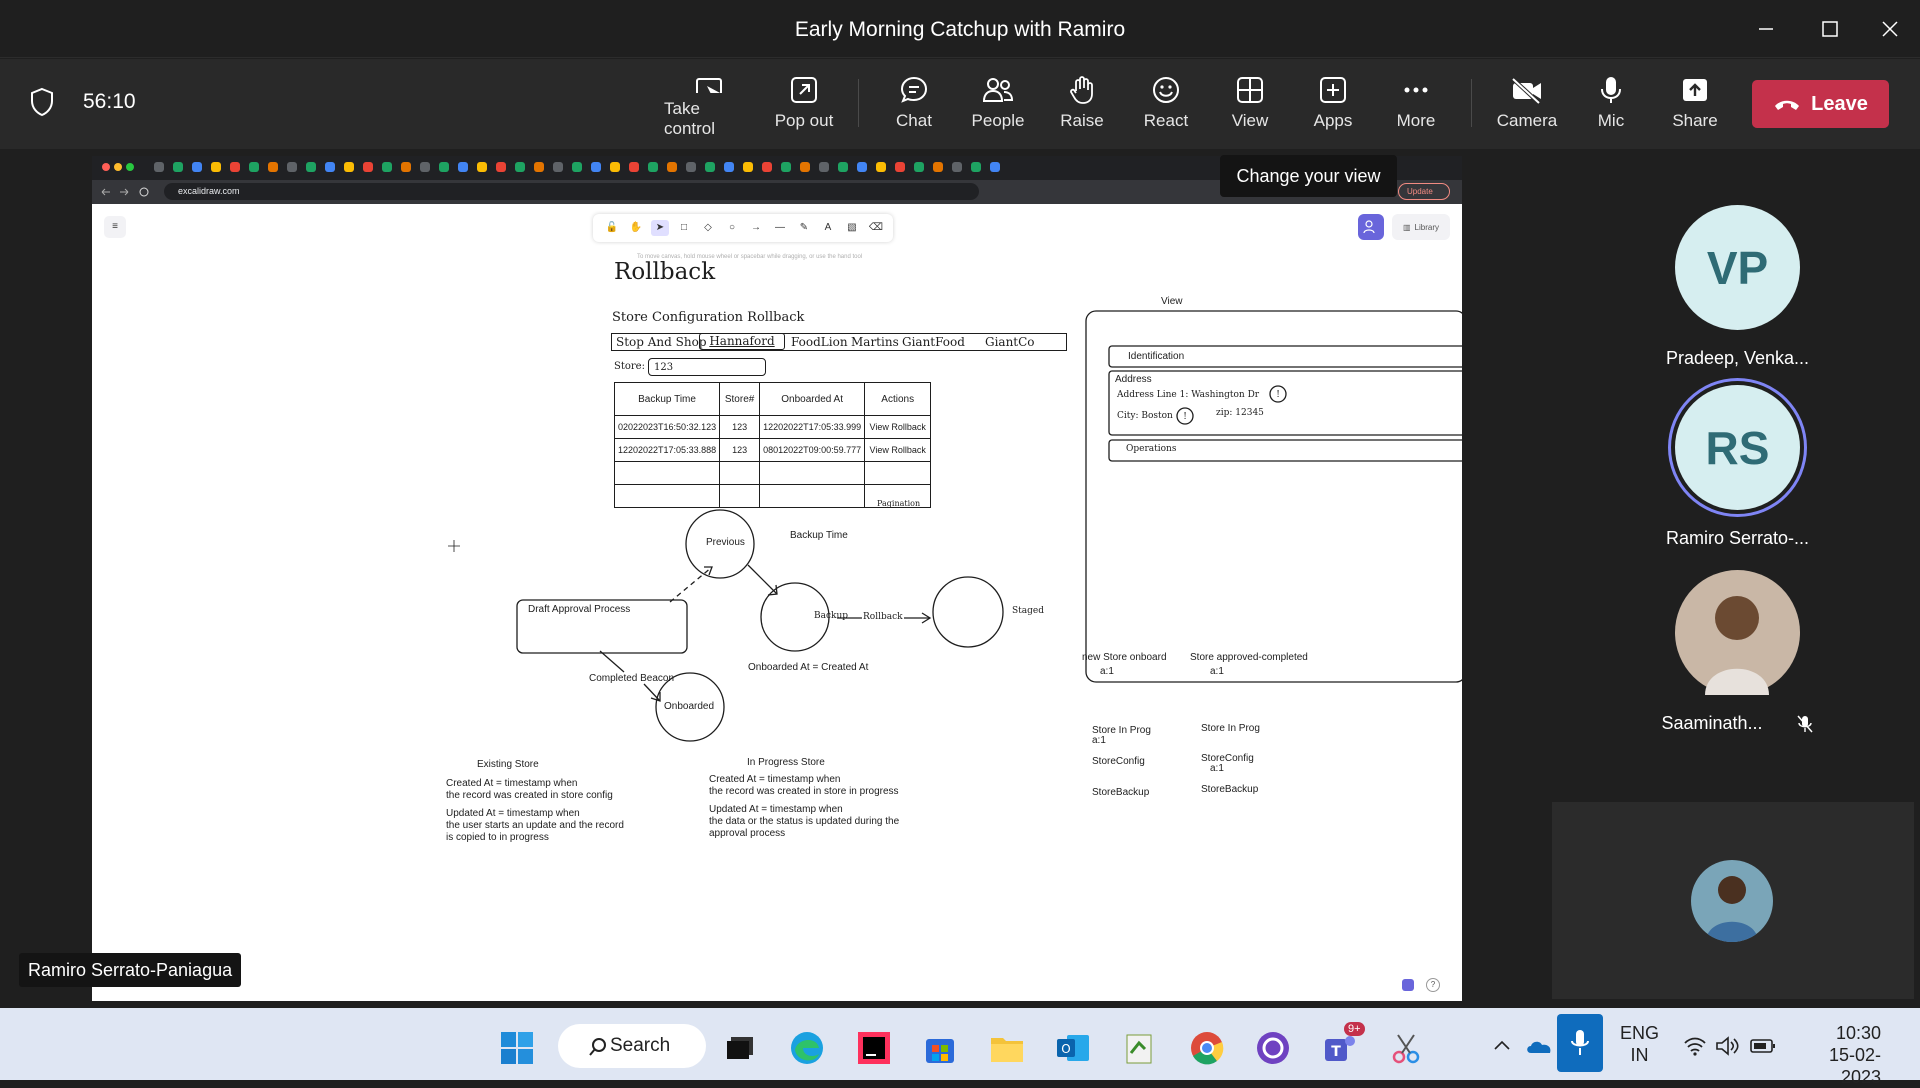  What do you see at coordinates (914, 107) in the screenshot?
I see `chat-button: Chat` at bounding box center [914, 107].